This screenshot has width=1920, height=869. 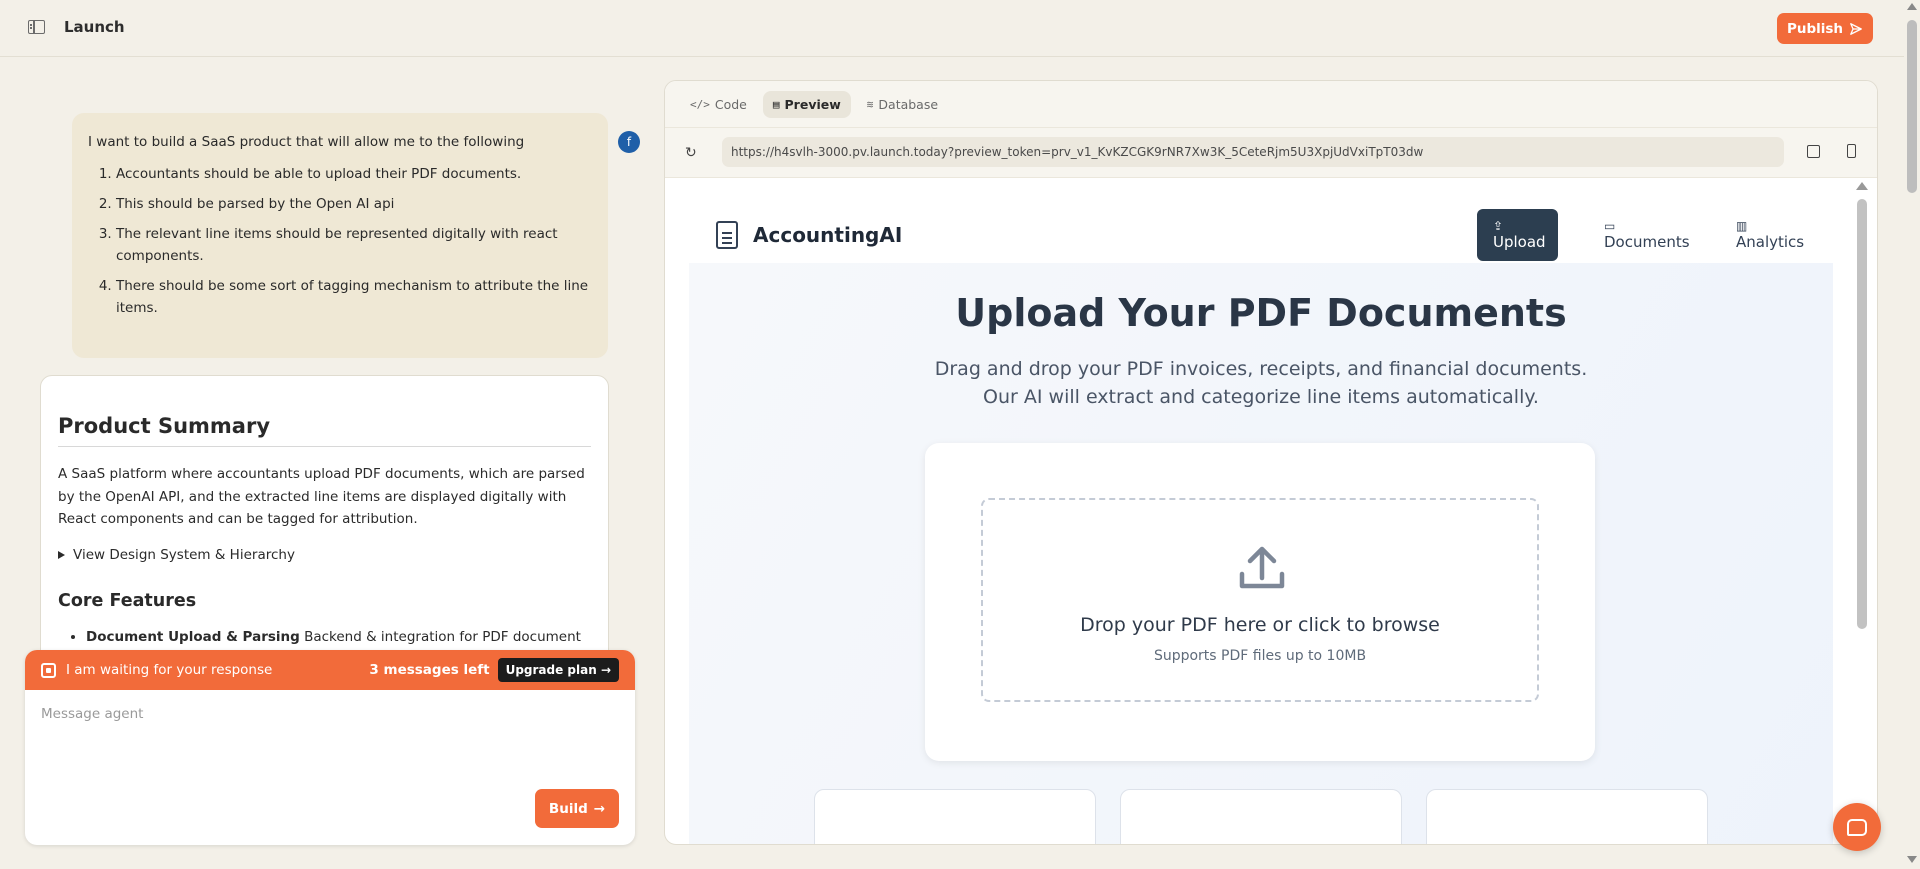 What do you see at coordinates (776, 104) in the screenshot?
I see `layout-icon: ▤` at bounding box center [776, 104].